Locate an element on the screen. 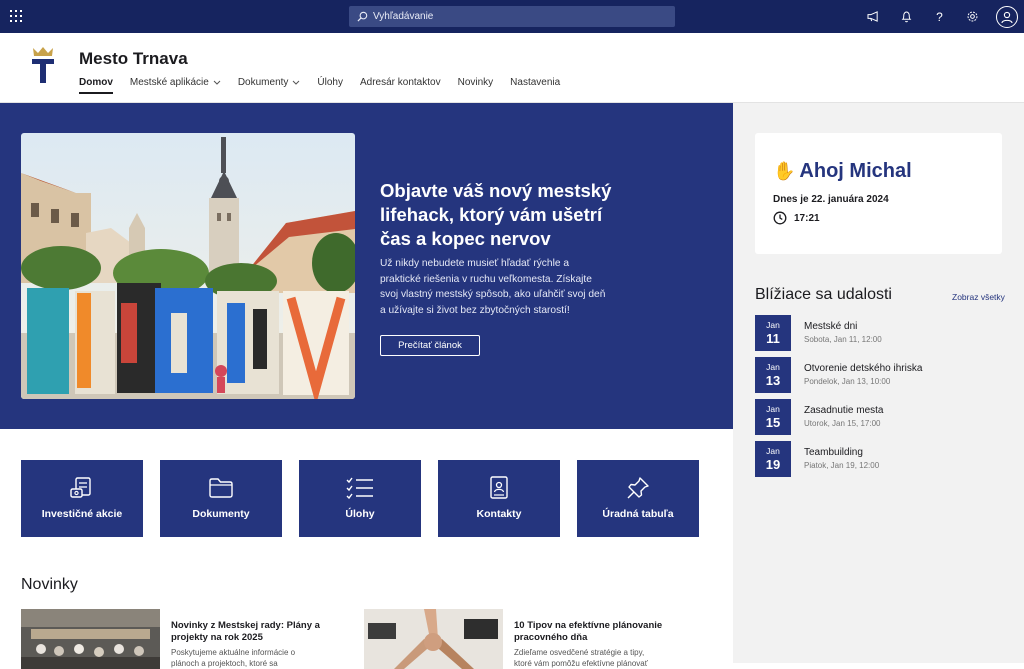  greeting-title: ✋ Ahoj Michal is located at coordinates (842, 171).